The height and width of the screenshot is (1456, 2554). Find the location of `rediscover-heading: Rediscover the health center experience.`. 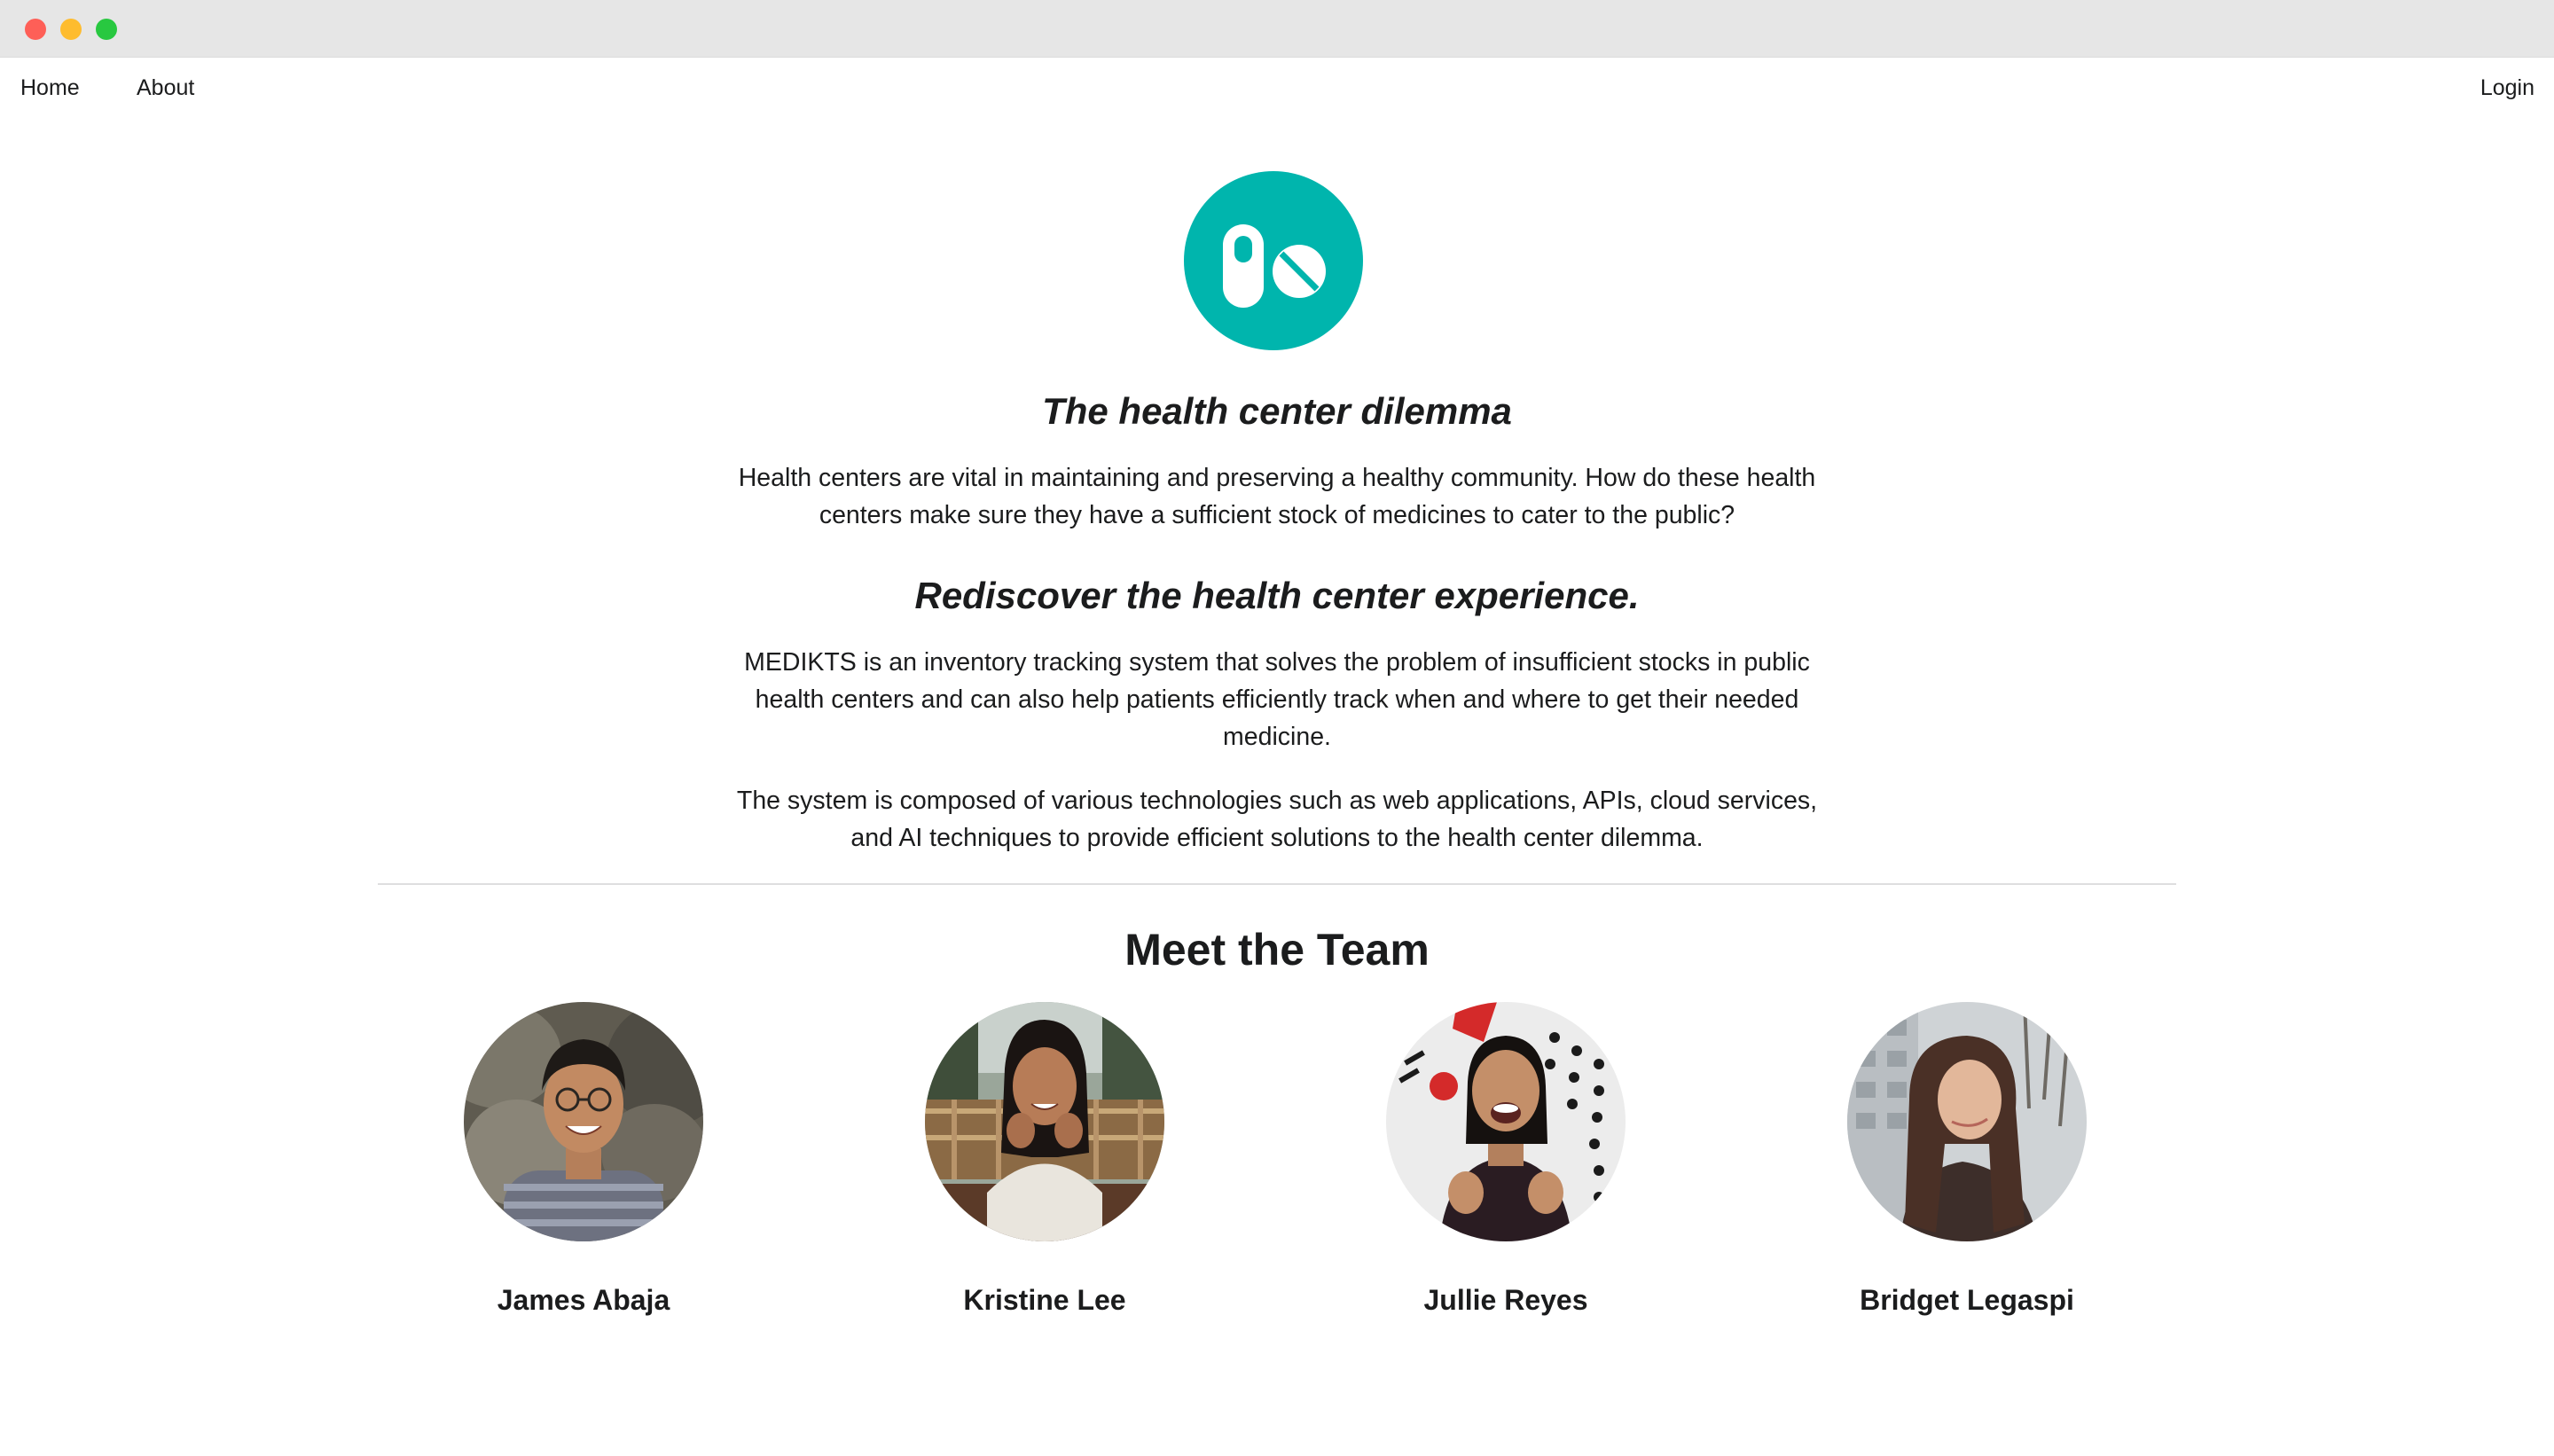

rediscover-heading: Rediscover the health center experience. is located at coordinates (1277, 595).